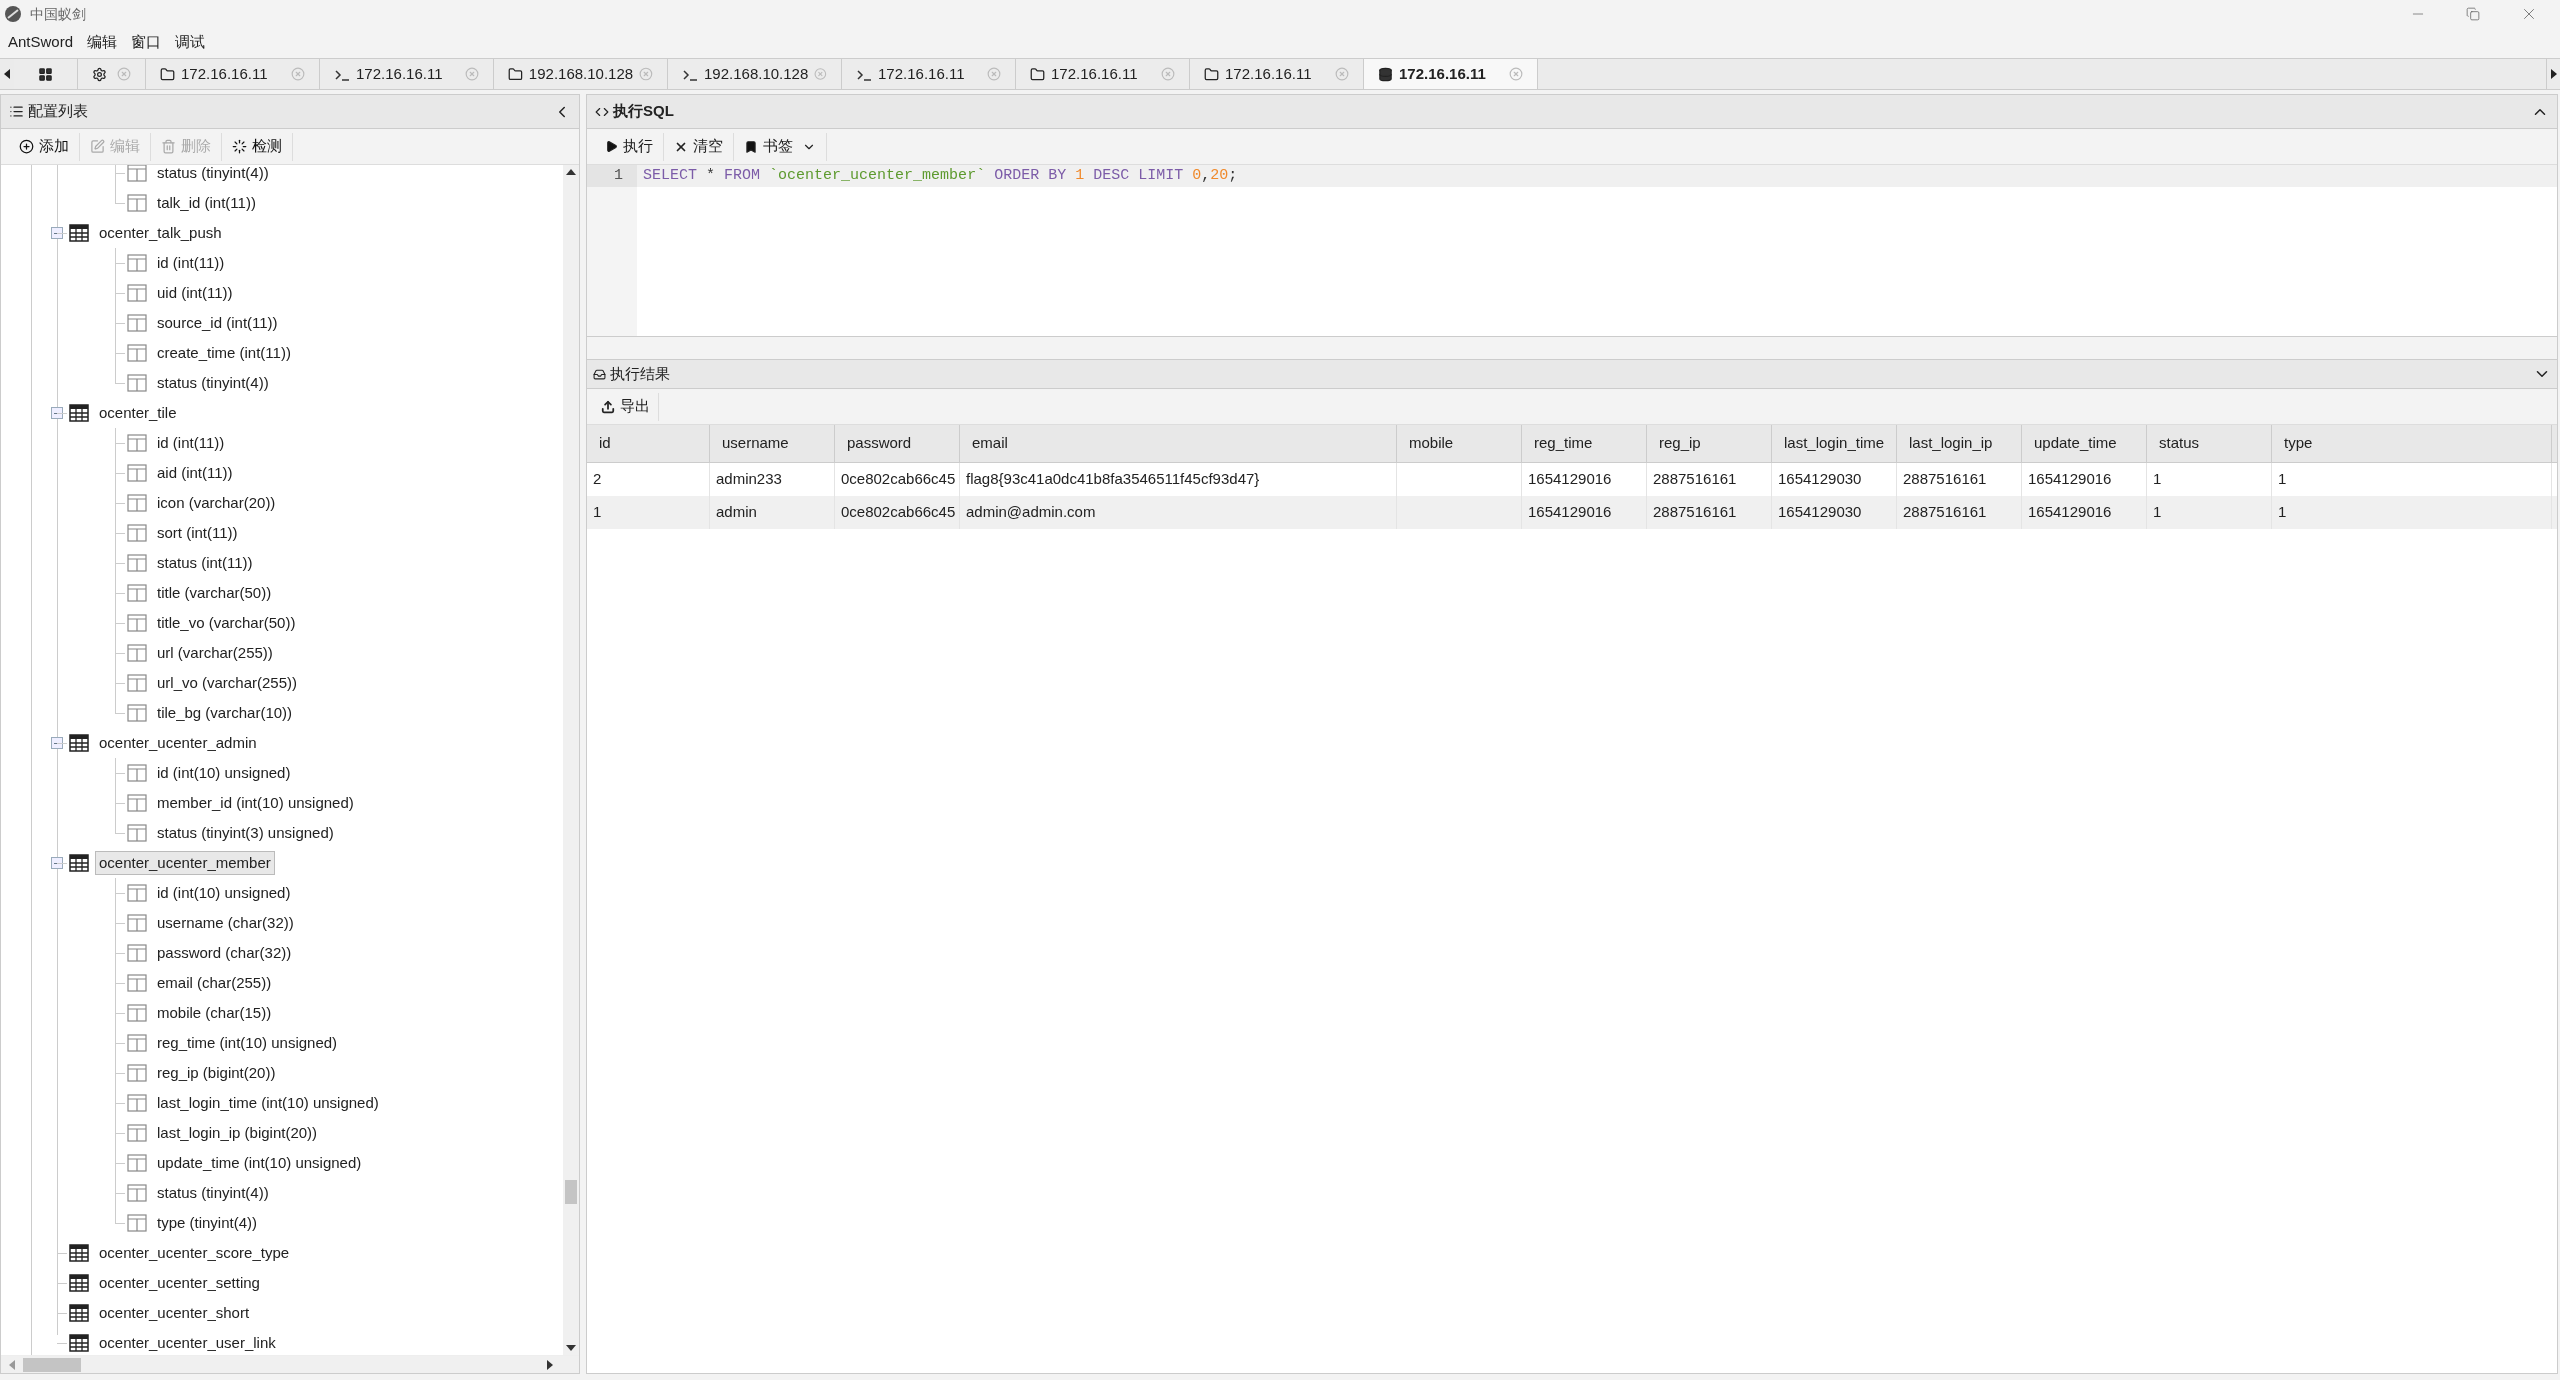 This screenshot has height=1380, width=2560. I want to click on column-header: id, so click(648, 443).